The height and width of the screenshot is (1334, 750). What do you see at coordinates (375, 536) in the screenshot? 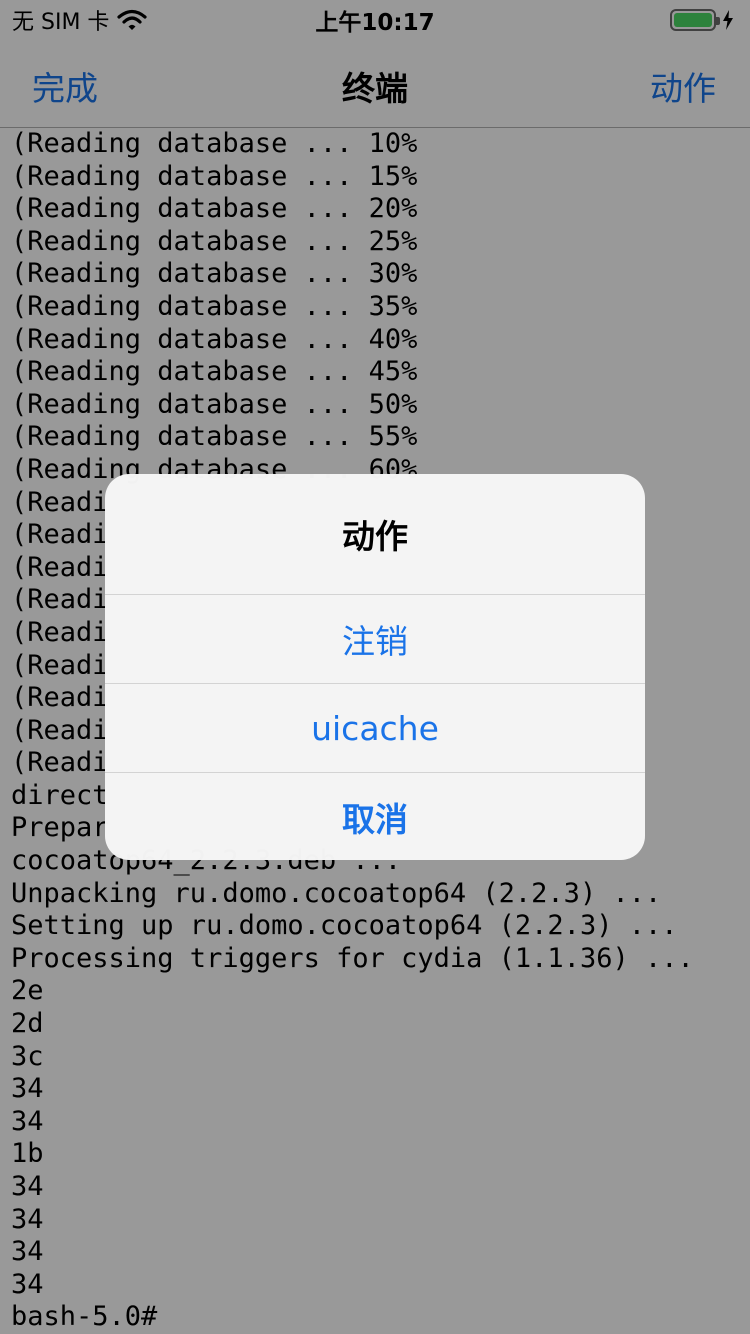
I see `alert-title: 动作` at bounding box center [375, 536].